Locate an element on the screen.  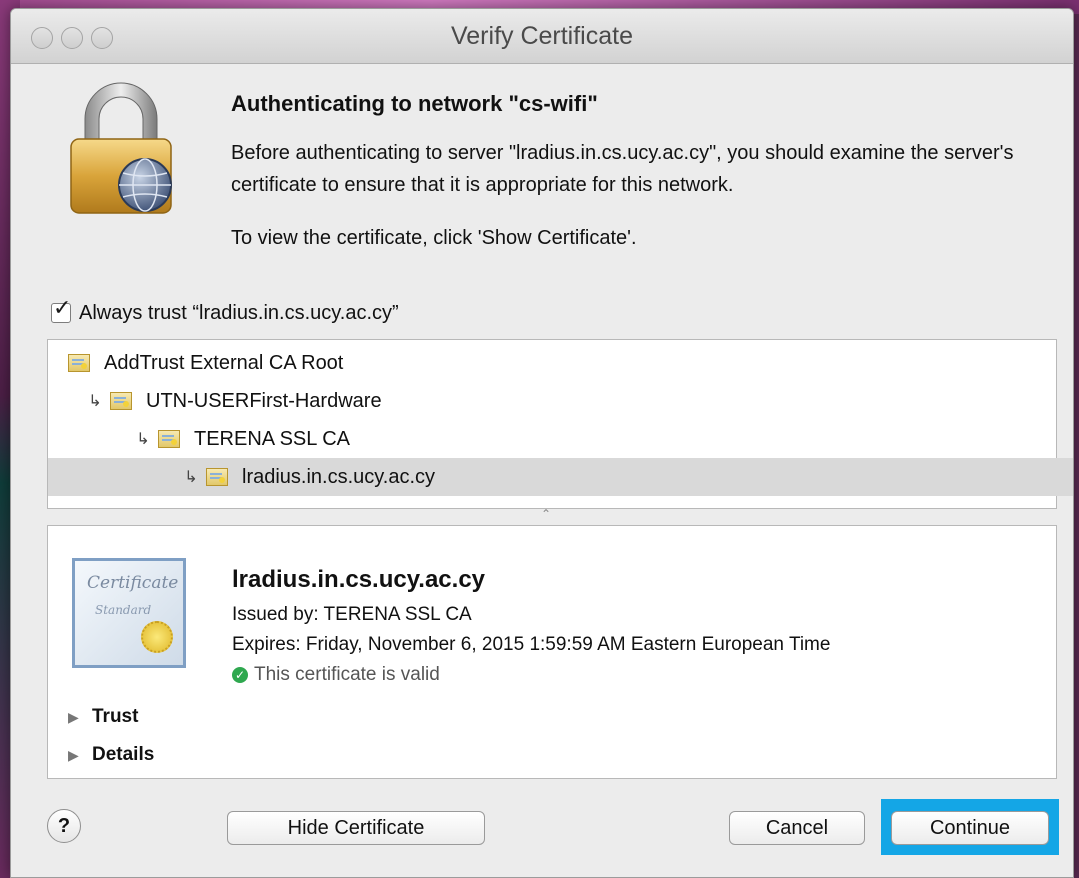
always-trust-label: Always trust “lradius.in.cs.ucy.ac.cy” is located at coordinates (239, 313).